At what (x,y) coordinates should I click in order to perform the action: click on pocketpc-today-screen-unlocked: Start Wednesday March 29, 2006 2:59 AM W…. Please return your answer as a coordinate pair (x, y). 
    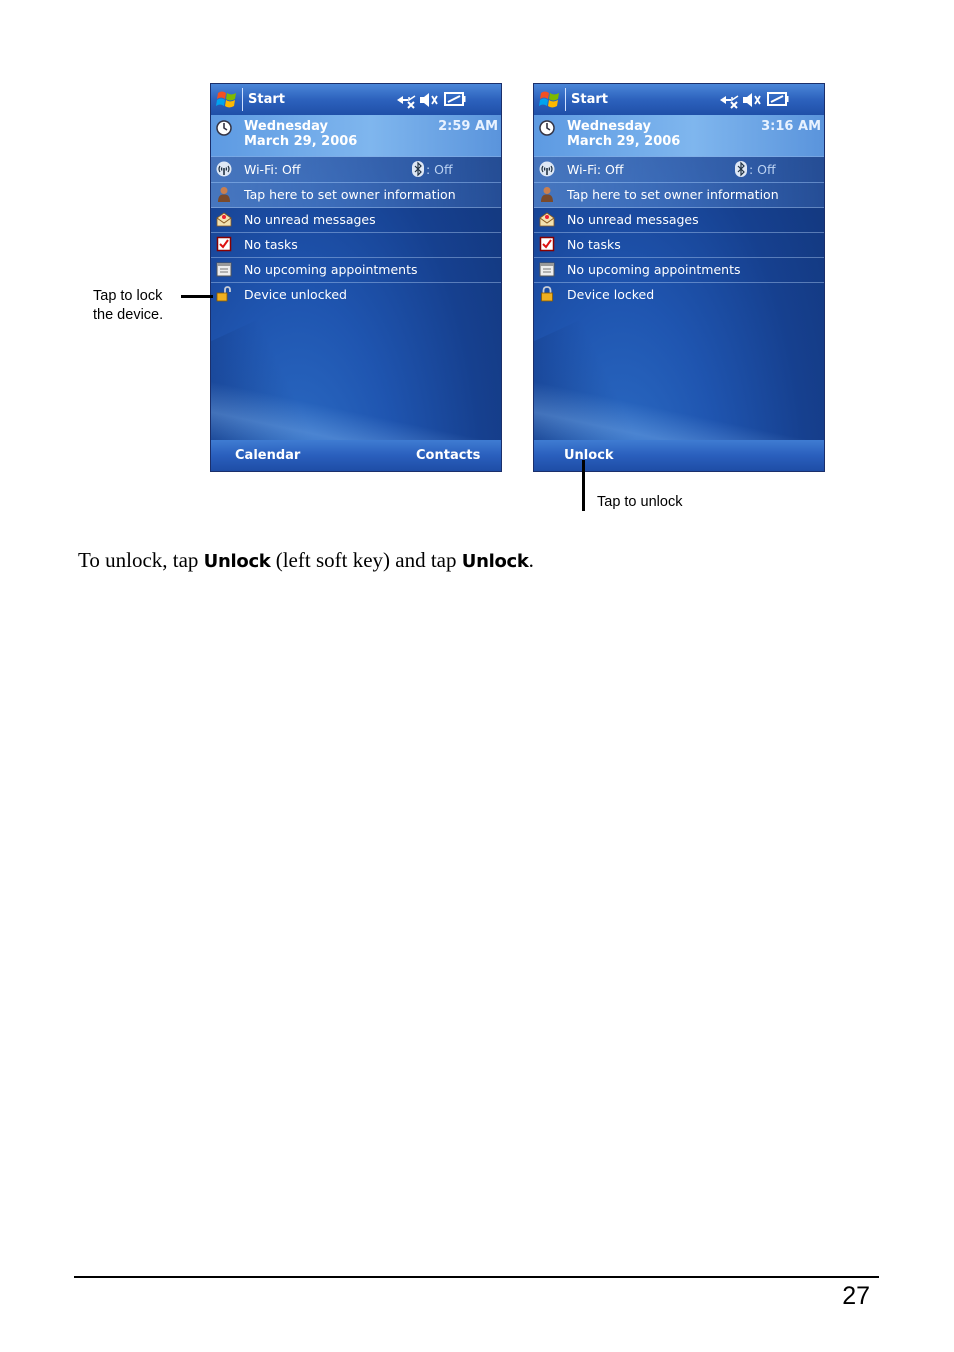
    Looking at the image, I should click on (356, 277).